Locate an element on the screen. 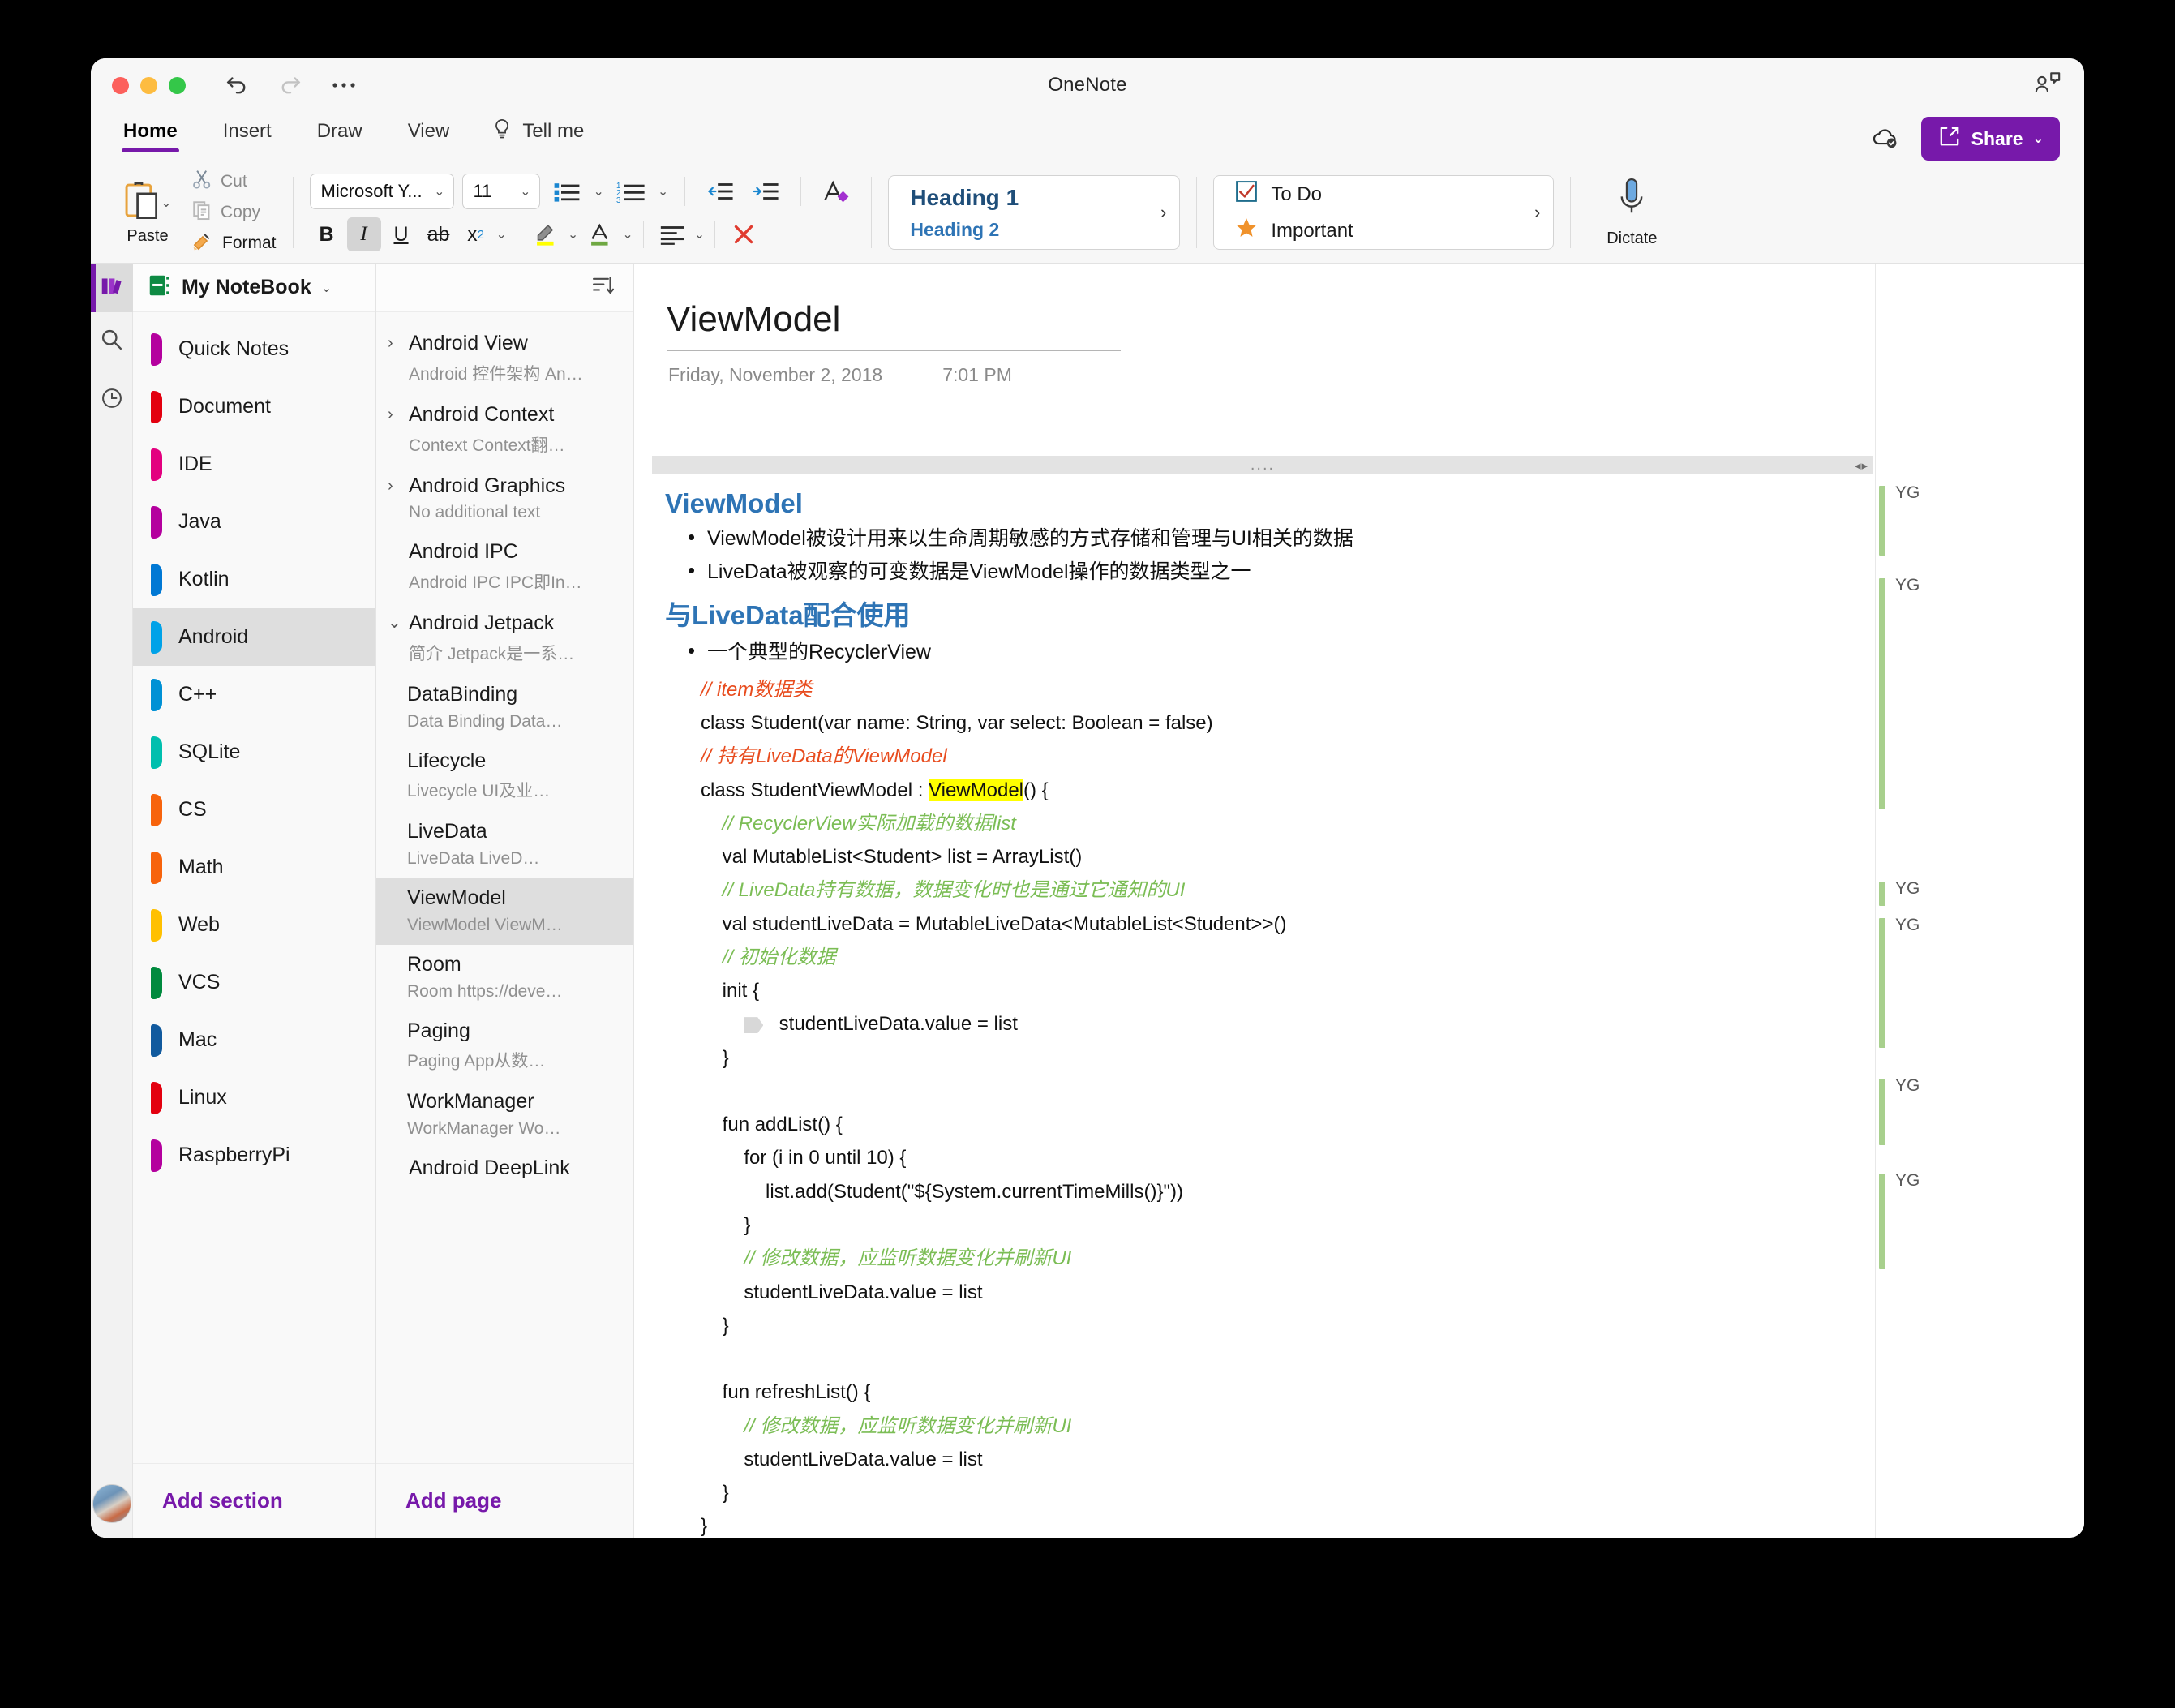 This screenshot has height=1708, width=2175. underline-button: U is located at coordinates (401, 234).